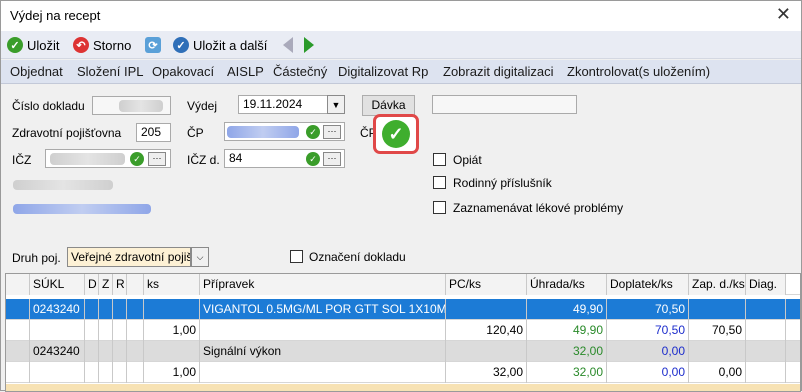 The height and width of the screenshot is (392, 802). What do you see at coordinates (106, 284) in the screenshot?
I see `header-cell: Z` at bounding box center [106, 284].